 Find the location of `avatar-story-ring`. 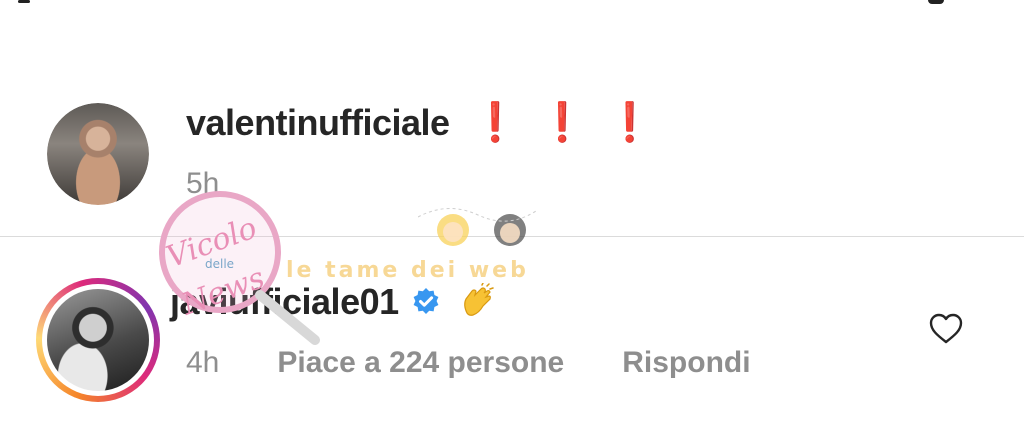

avatar-story-ring is located at coordinates (98, 340).